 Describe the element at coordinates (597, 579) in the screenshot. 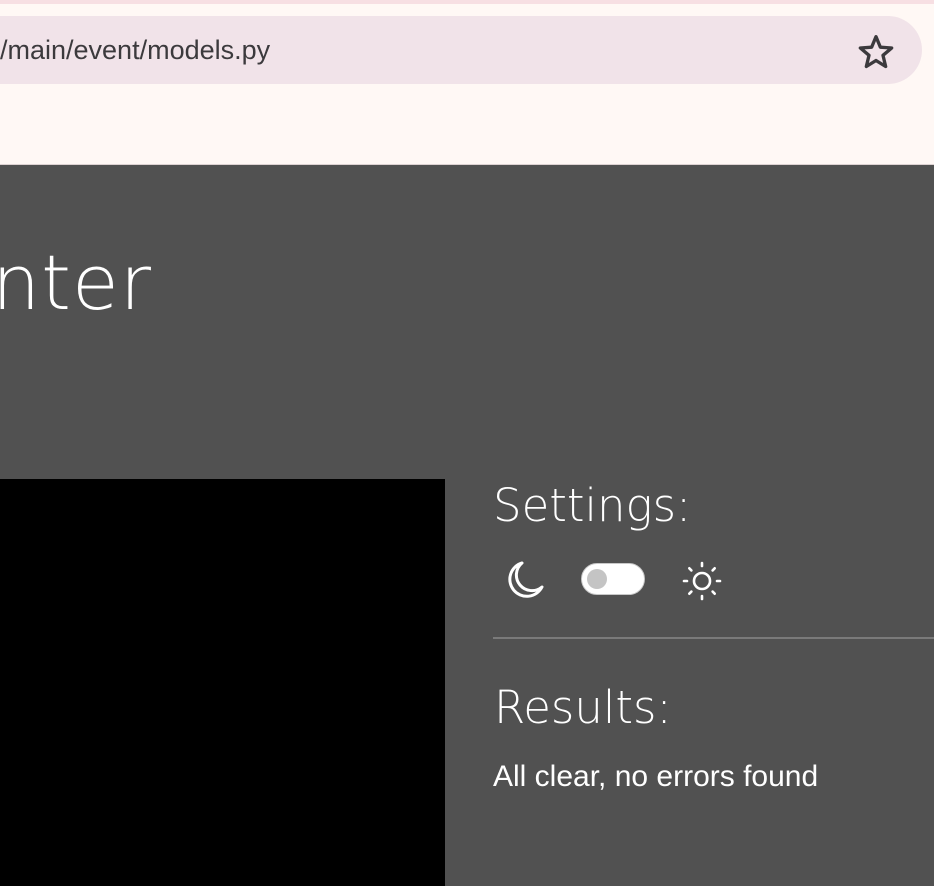

I see `toggle-knob` at that location.